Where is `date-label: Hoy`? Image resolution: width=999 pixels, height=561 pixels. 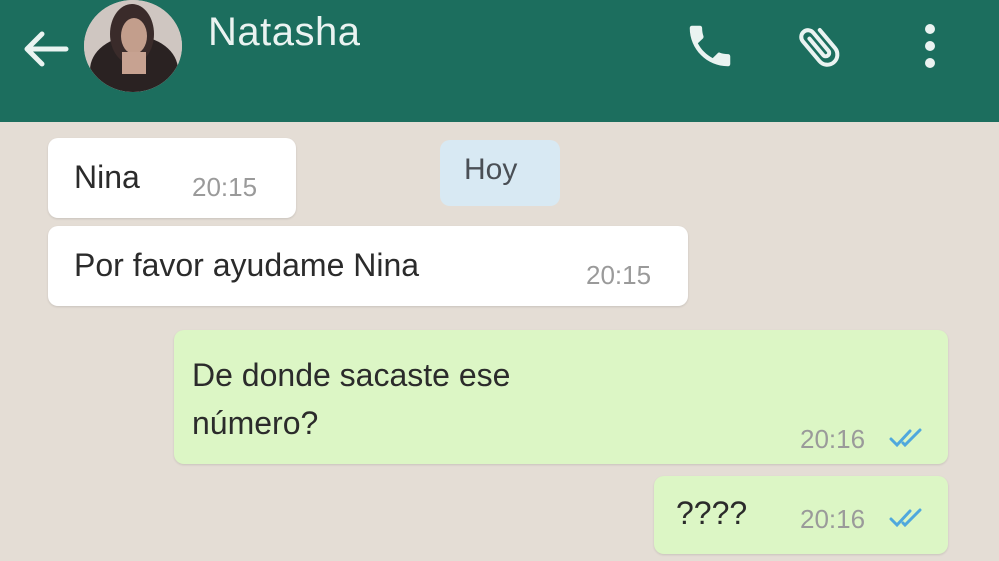
date-label: Hoy is located at coordinates (491, 169).